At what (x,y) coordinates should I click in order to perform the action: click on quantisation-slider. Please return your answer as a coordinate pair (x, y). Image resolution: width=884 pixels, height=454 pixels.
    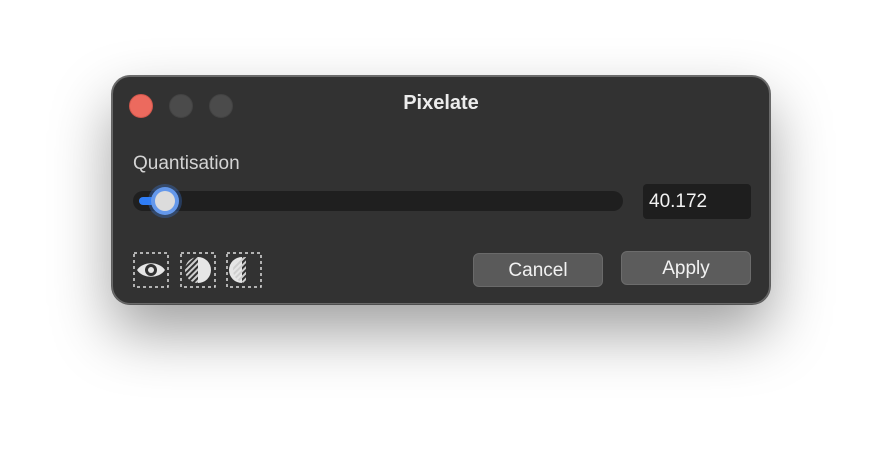
    Looking at the image, I should click on (378, 201).